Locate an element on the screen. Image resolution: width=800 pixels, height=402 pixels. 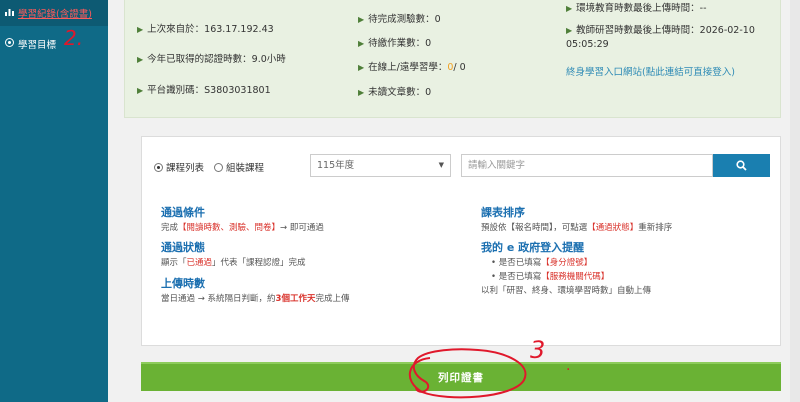
pass-condition-text: 完成【閱讀時數、測驗、問卷】→ 即可通過 is located at coordinates (242, 228).